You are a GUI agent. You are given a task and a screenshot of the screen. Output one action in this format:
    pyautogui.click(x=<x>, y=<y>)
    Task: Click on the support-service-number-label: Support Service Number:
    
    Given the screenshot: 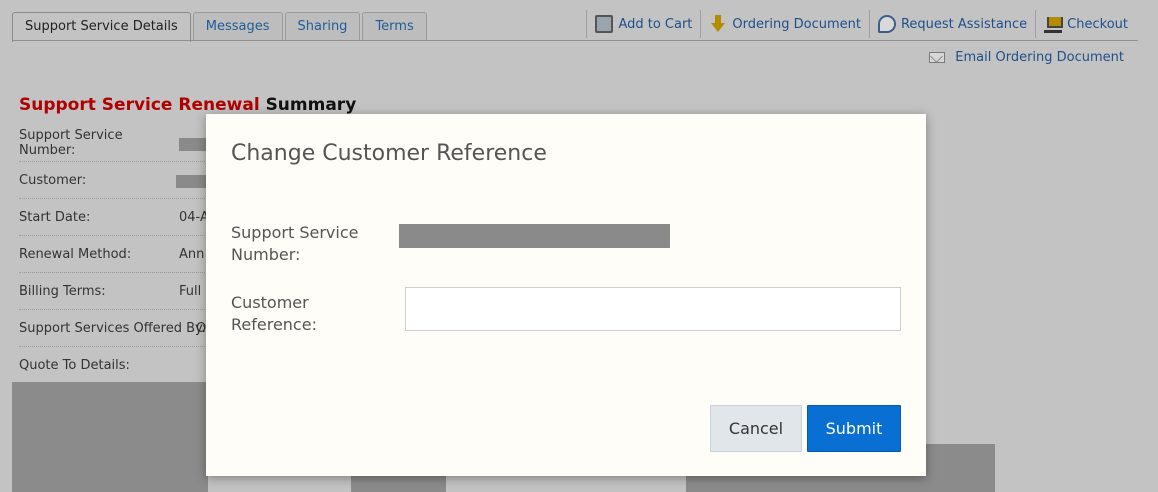 What is the action you would take?
    pyautogui.click(x=295, y=243)
    